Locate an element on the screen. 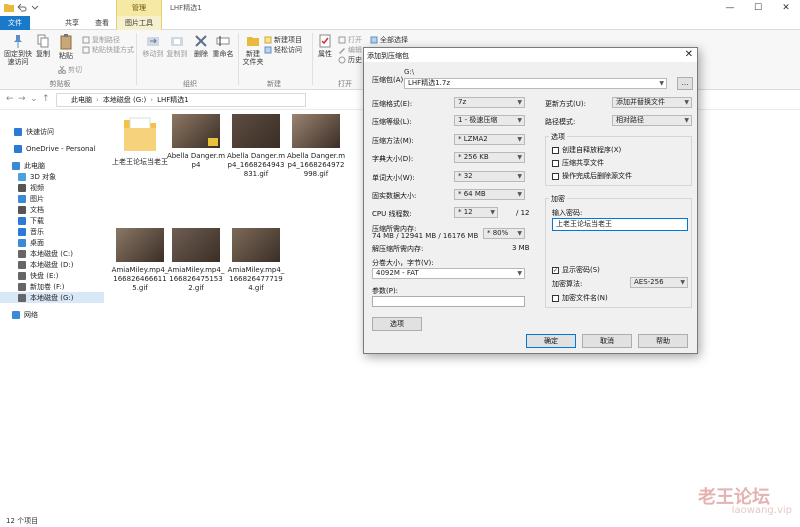  tab-share: 共享 is located at coordinates (72, 23).